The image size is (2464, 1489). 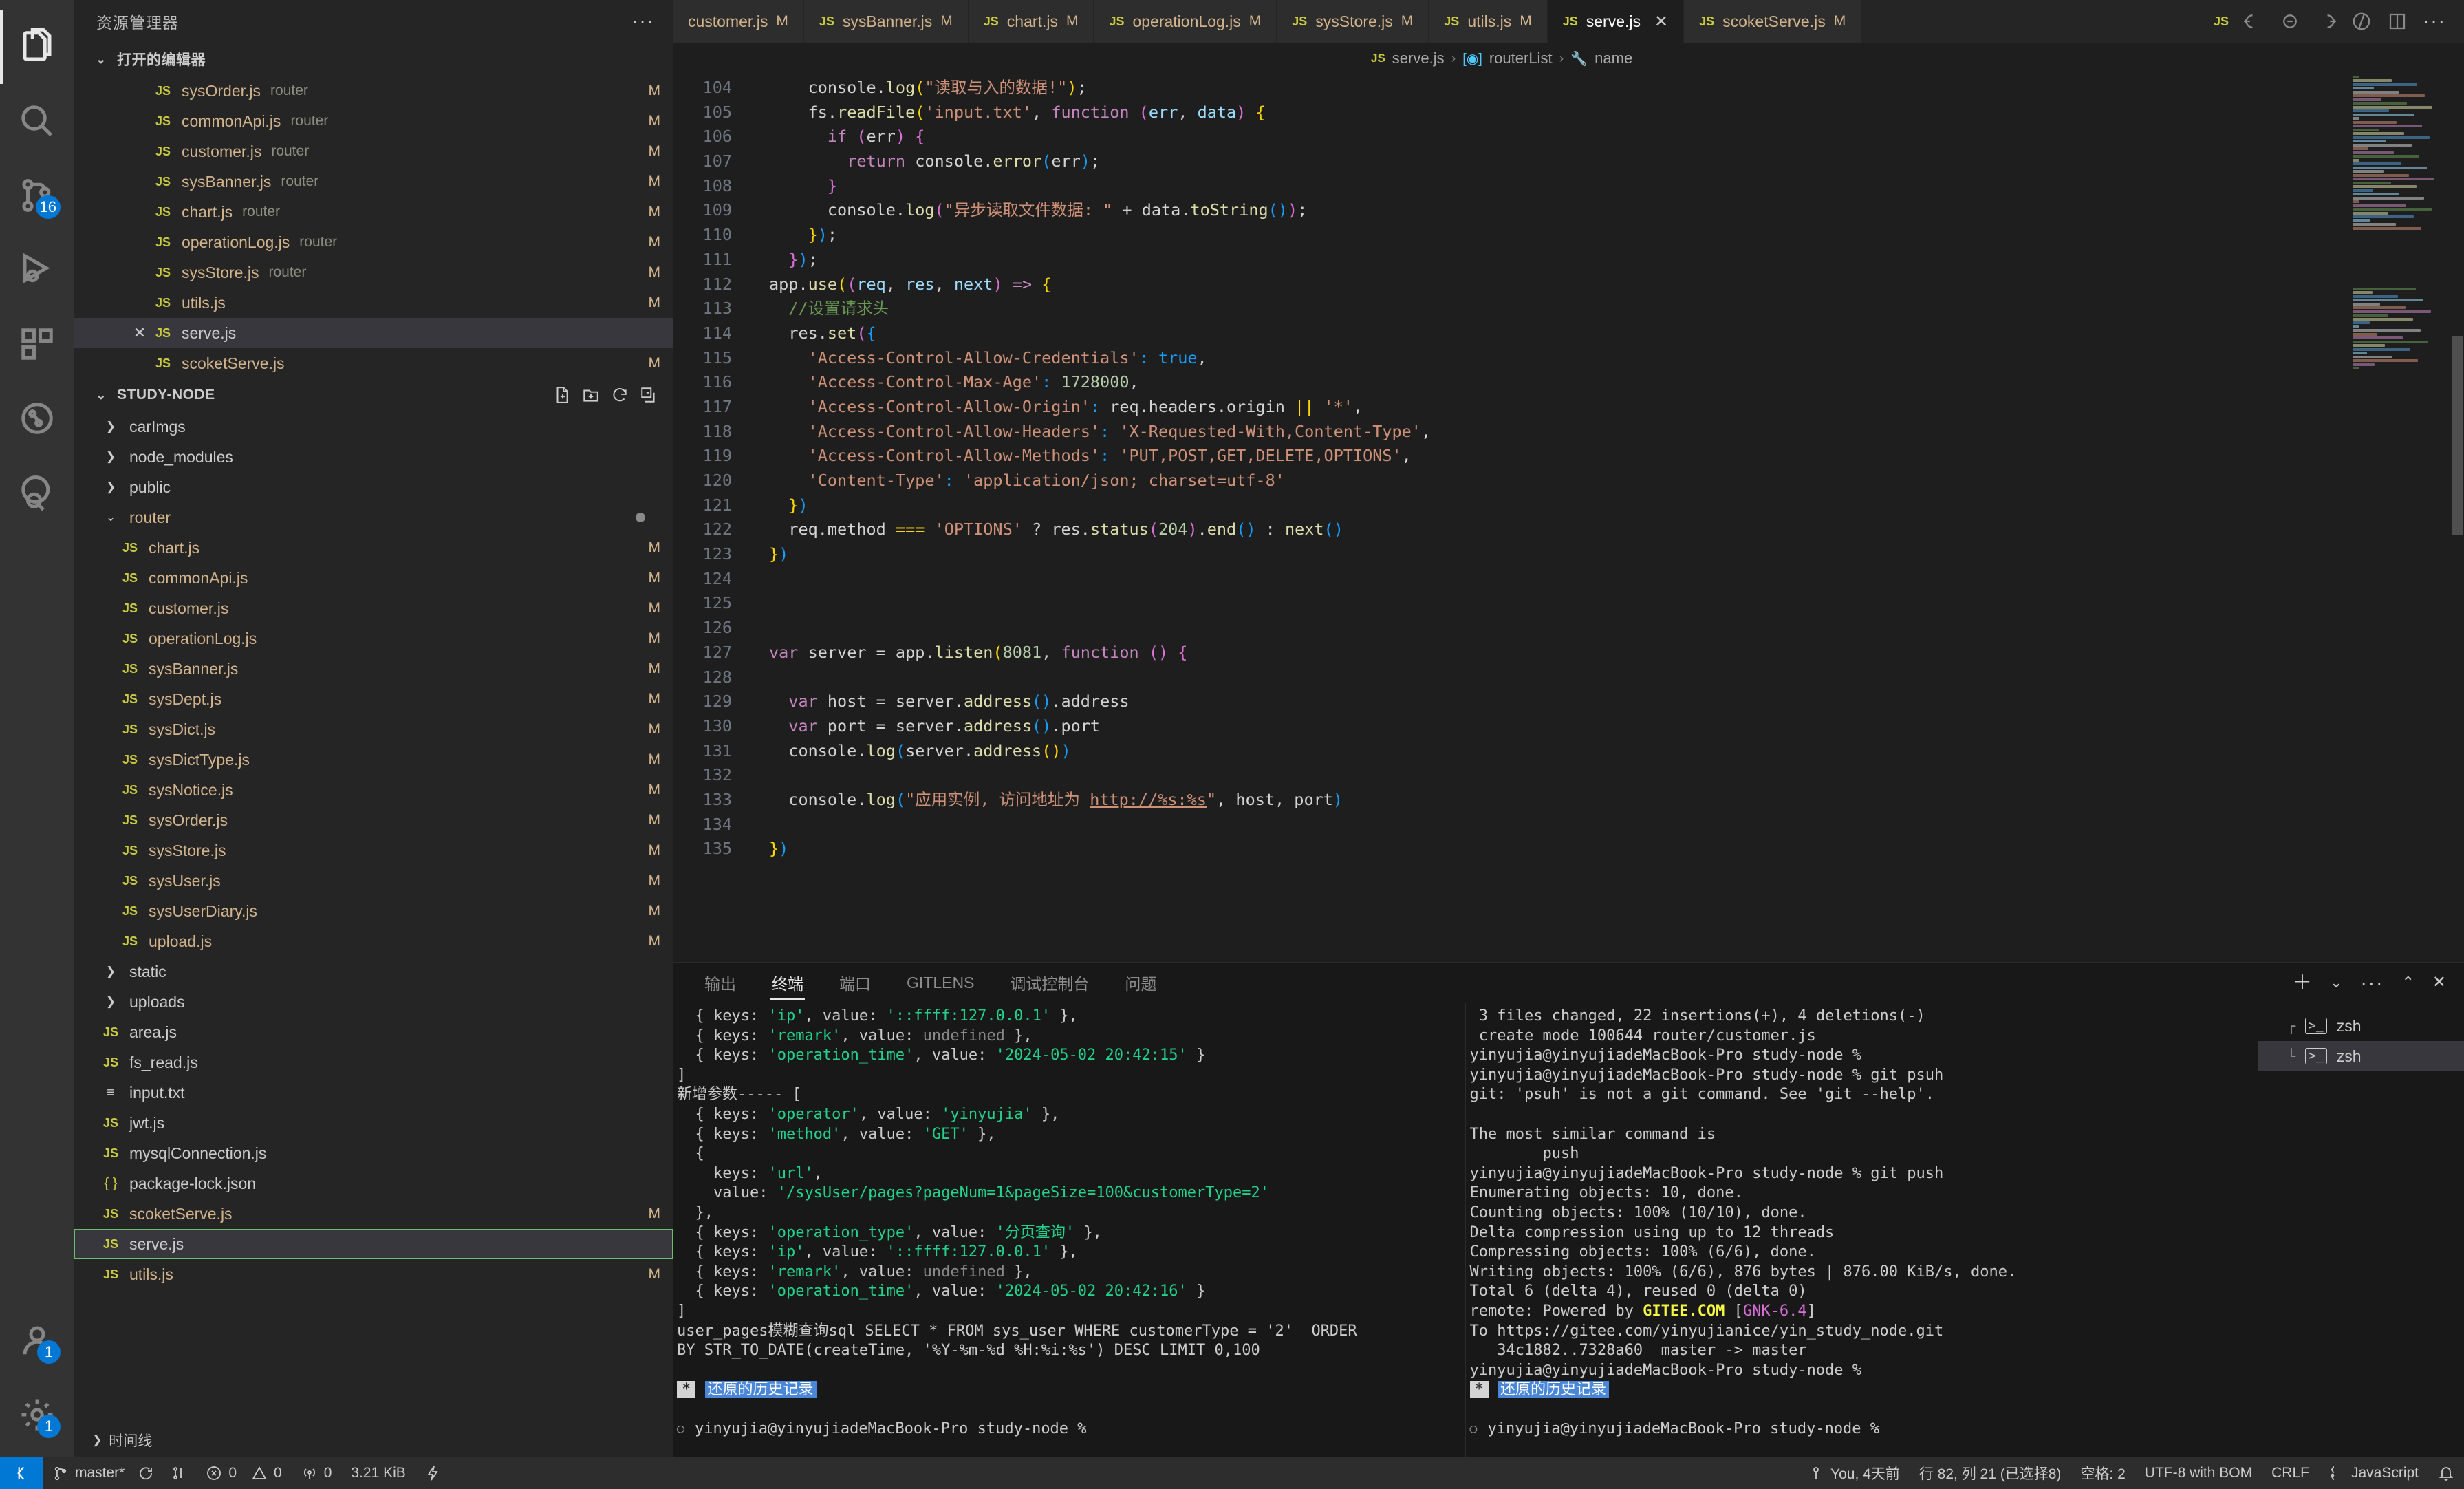 What do you see at coordinates (373, 333) in the screenshot?
I see `open-editor-item: ✕ JS serve.js` at bounding box center [373, 333].